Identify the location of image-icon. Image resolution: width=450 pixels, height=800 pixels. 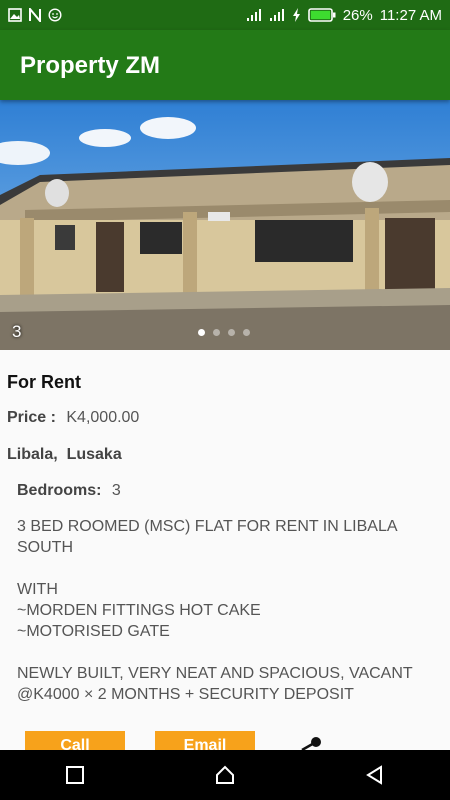
(15, 15).